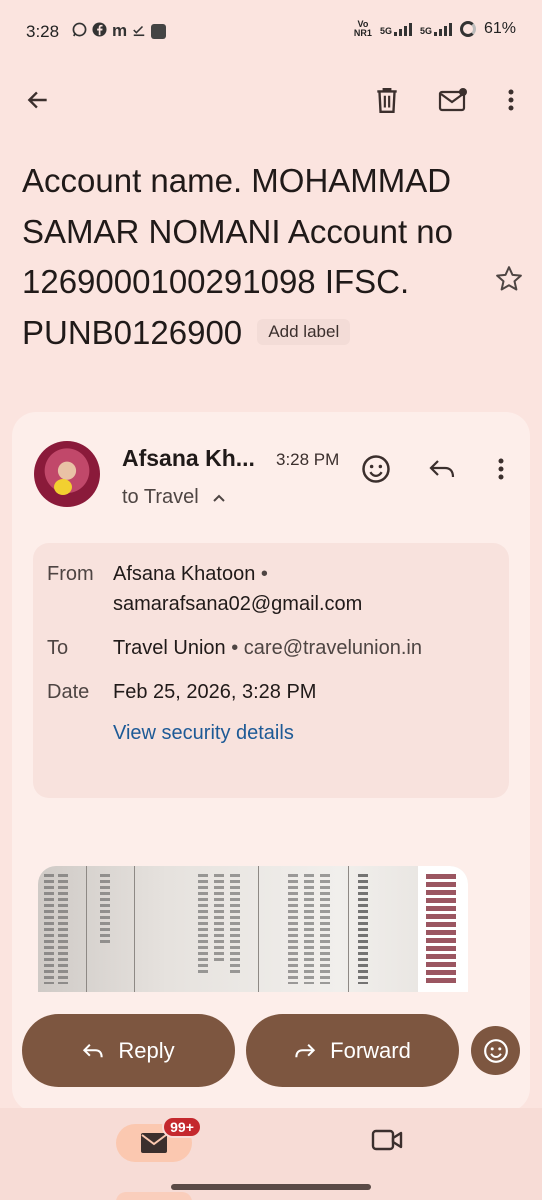 The image size is (542, 1200). I want to click on signal-1-icon: 5G, so click(396, 29).